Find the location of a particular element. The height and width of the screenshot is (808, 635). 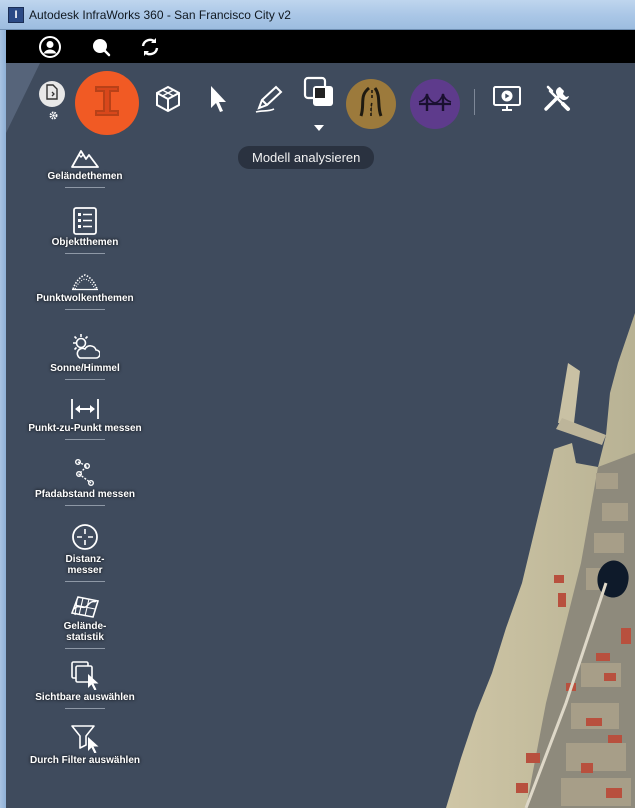

tool-label: Sonne/Himmel is located at coordinates (85, 368).